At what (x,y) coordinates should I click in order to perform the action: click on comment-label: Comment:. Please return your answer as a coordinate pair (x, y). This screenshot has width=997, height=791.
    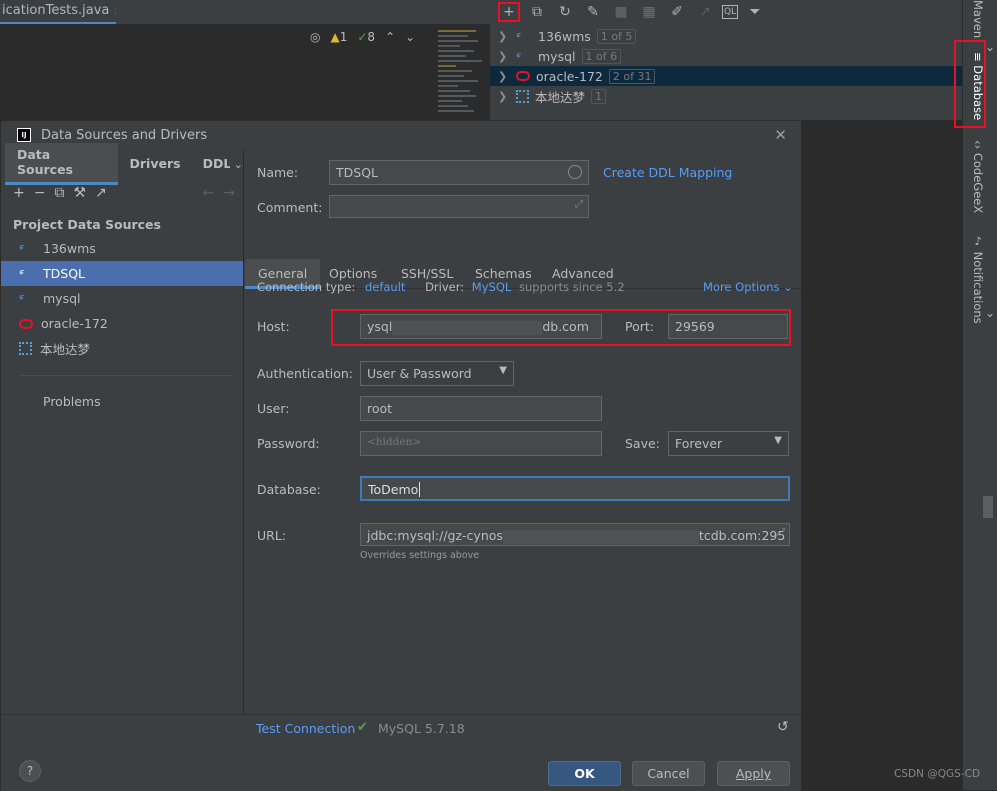
    Looking at the image, I should click on (290, 207).